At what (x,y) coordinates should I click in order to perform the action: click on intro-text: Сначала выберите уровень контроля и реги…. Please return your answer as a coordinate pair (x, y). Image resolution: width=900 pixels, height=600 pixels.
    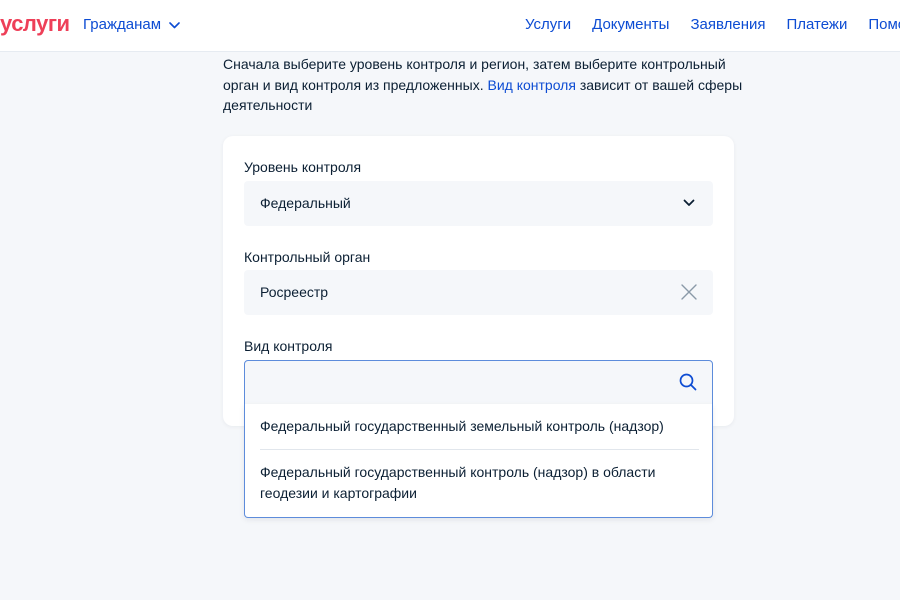
    Looking at the image, I should click on (483, 85).